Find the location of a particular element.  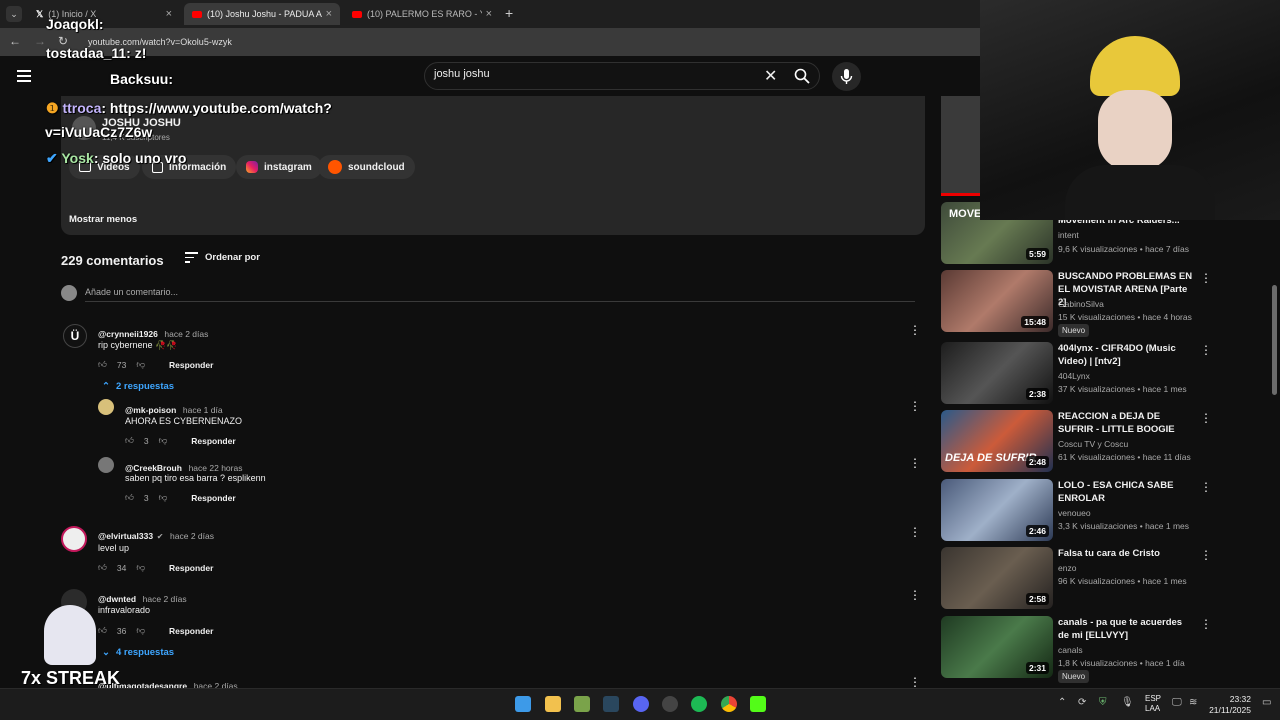

back-icon: ← is located at coordinates (15, 41).